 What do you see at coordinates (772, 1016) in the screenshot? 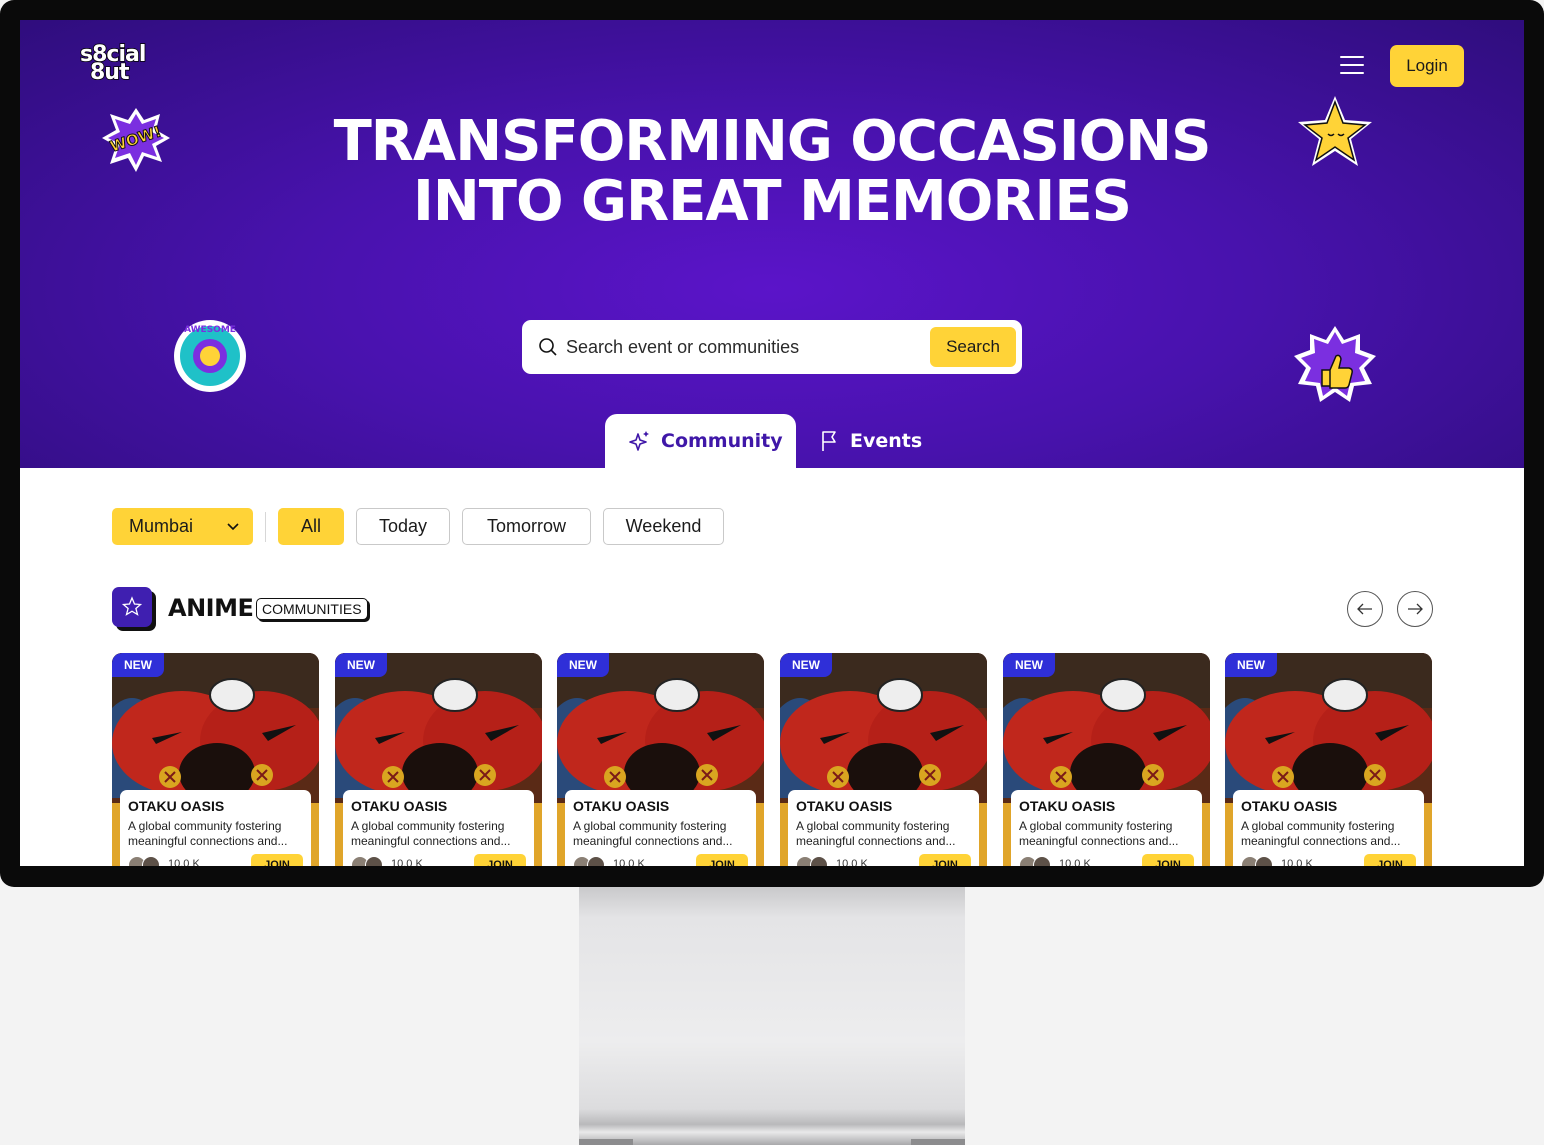
I see `monitor-stand` at bounding box center [772, 1016].